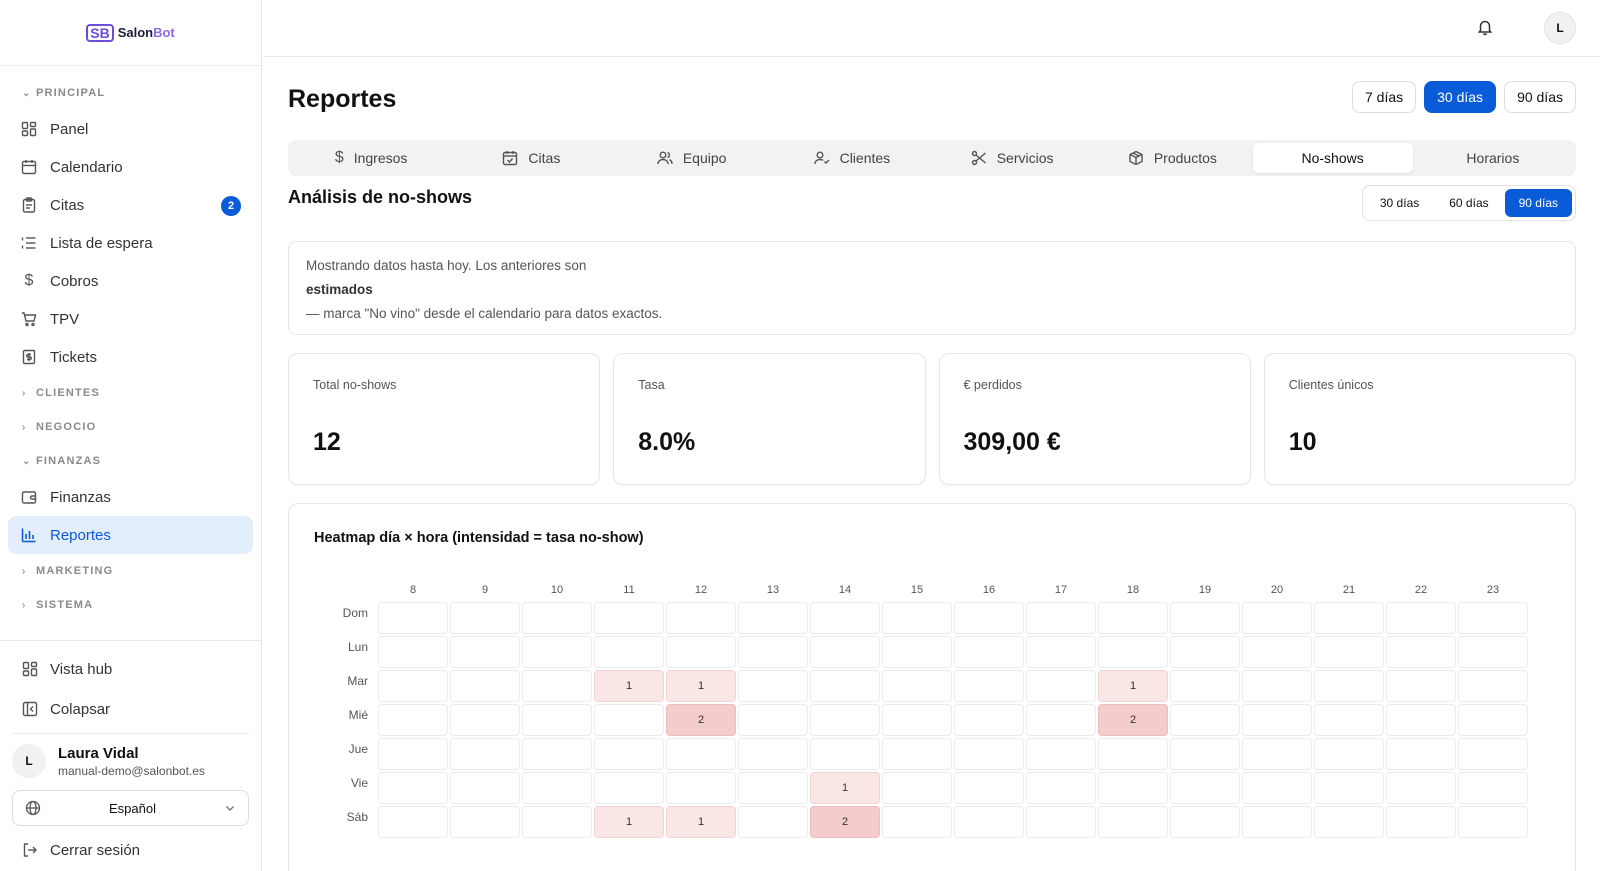 The image size is (1600, 871). What do you see at coordinates (130, 205) in the screenshot?
I see `sidebar-item-citas: Citas 2` at bounding box center [130, 205].